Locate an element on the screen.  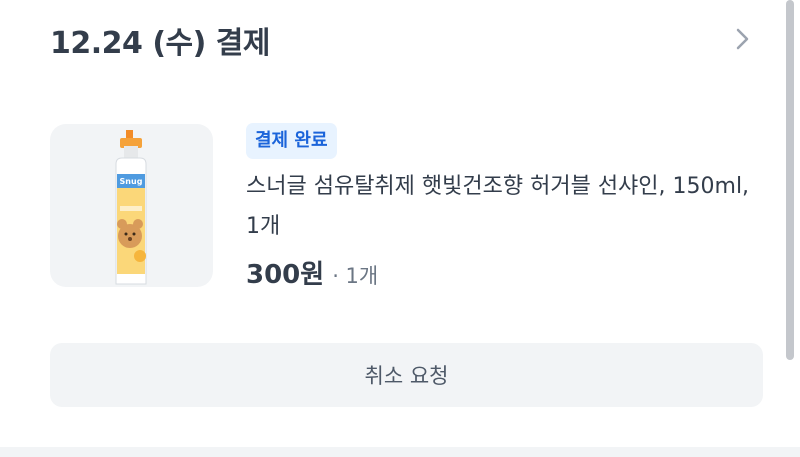
product-thumbnail: Snug is located at coordinates (131, 205).